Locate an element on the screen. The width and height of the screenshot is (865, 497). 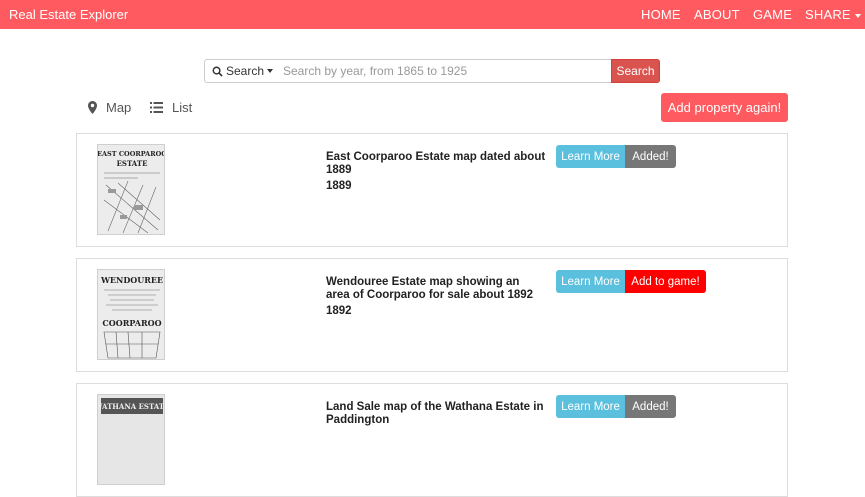
map-thumbnail: WATHANA ESTATE is located at coordinates (131, 439).